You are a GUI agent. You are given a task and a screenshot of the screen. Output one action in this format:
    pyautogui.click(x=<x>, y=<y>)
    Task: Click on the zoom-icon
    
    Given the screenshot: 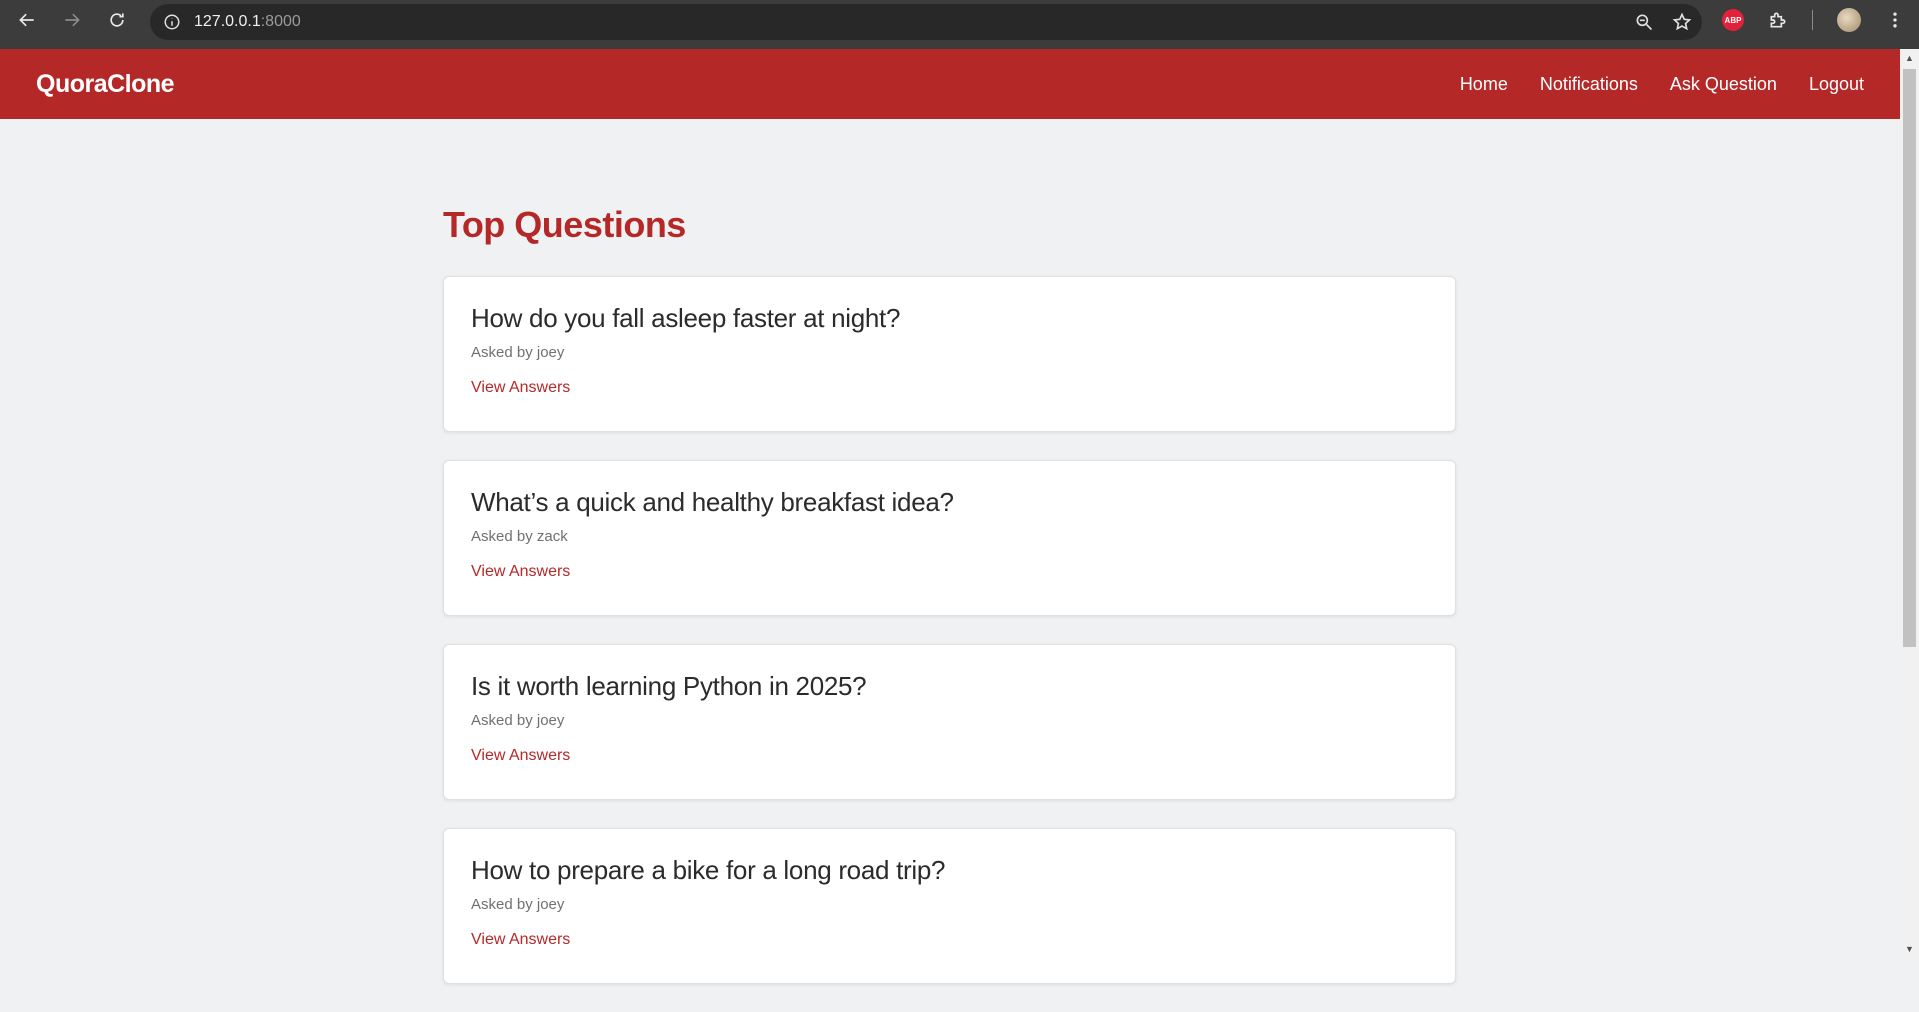 What is the action you would take?
    pyautogui.click(x=1644, y=22)
    